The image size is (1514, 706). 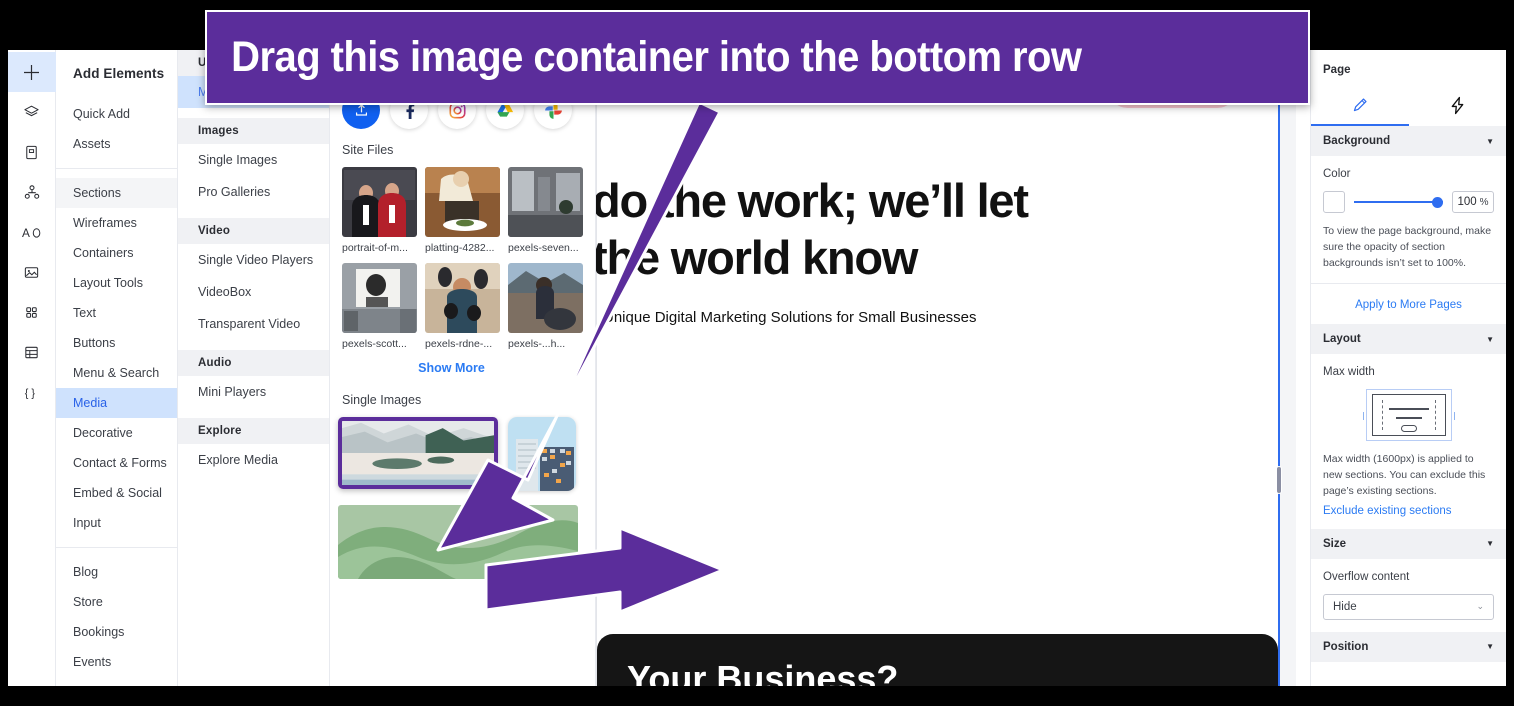 I want to click on category-header-video: Video, so click(x=253, y=231).